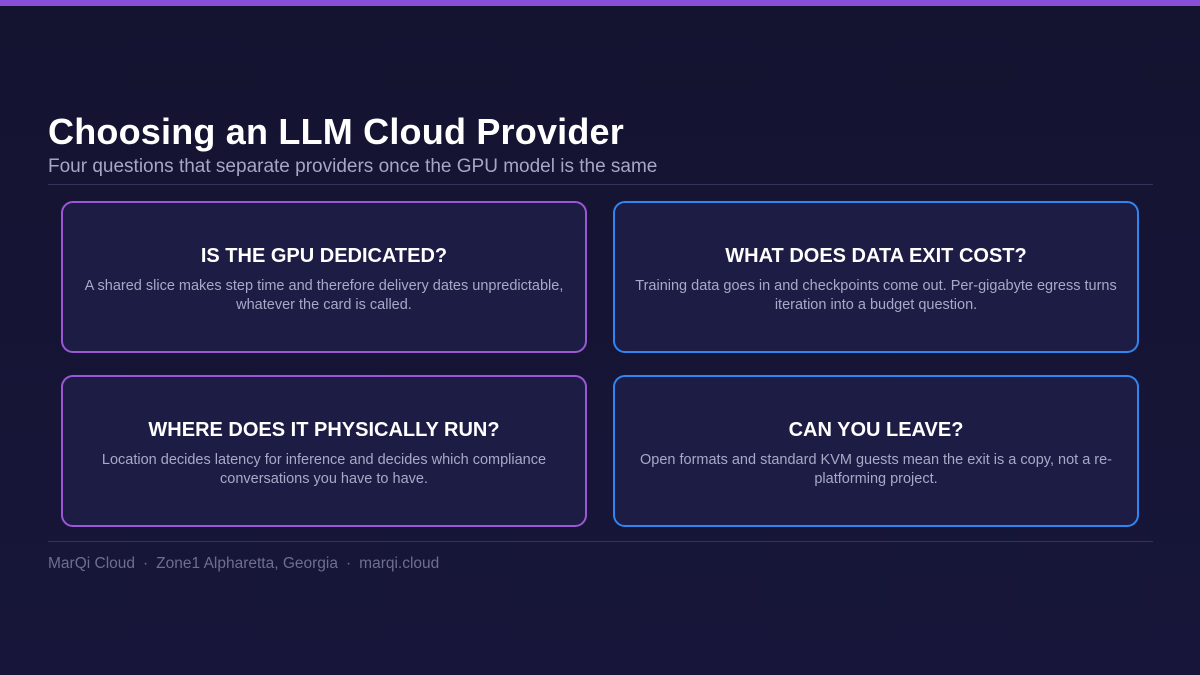  Describe the element at coordinates (600, 541) in the screenshot. I see `footer-divider` at that location.